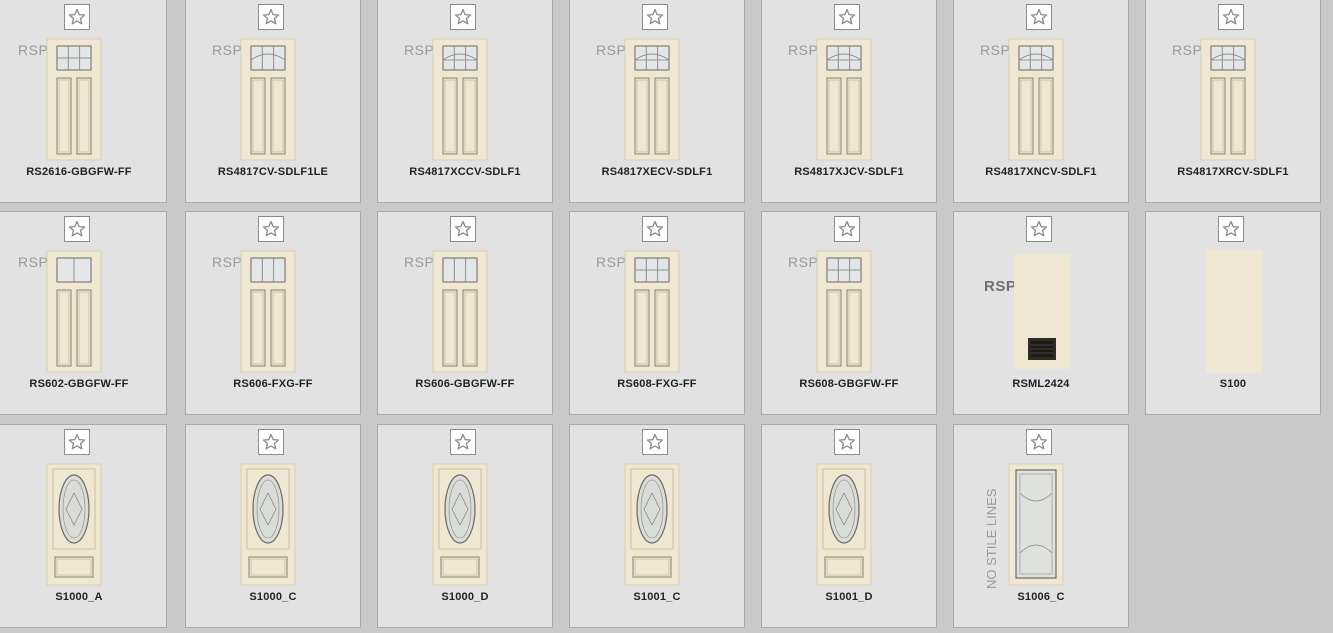 The width and height of the screenshot is (1333, 633). I want to click on door-card: RSP RS602-GBGFW-FF, so click(83, 313).